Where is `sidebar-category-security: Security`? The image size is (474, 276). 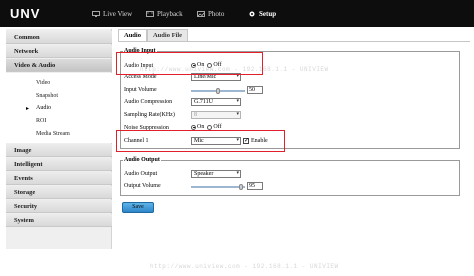
sidebar-category-security: Security is located at coordinates (59, 206).